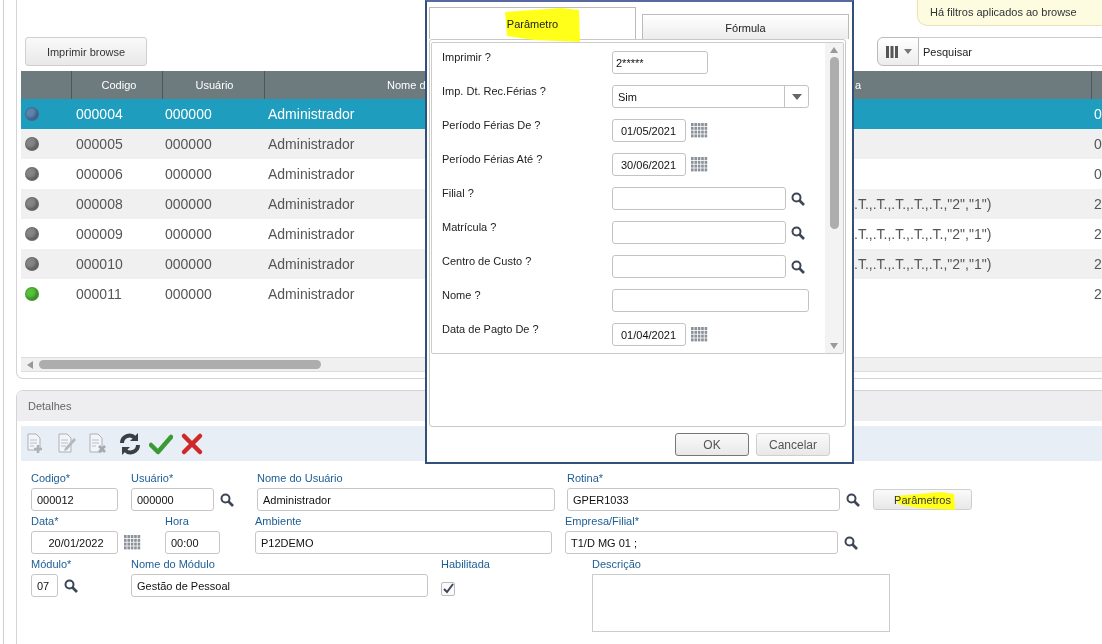  I want to click on field-label: Filial ?, so click(458, 193).